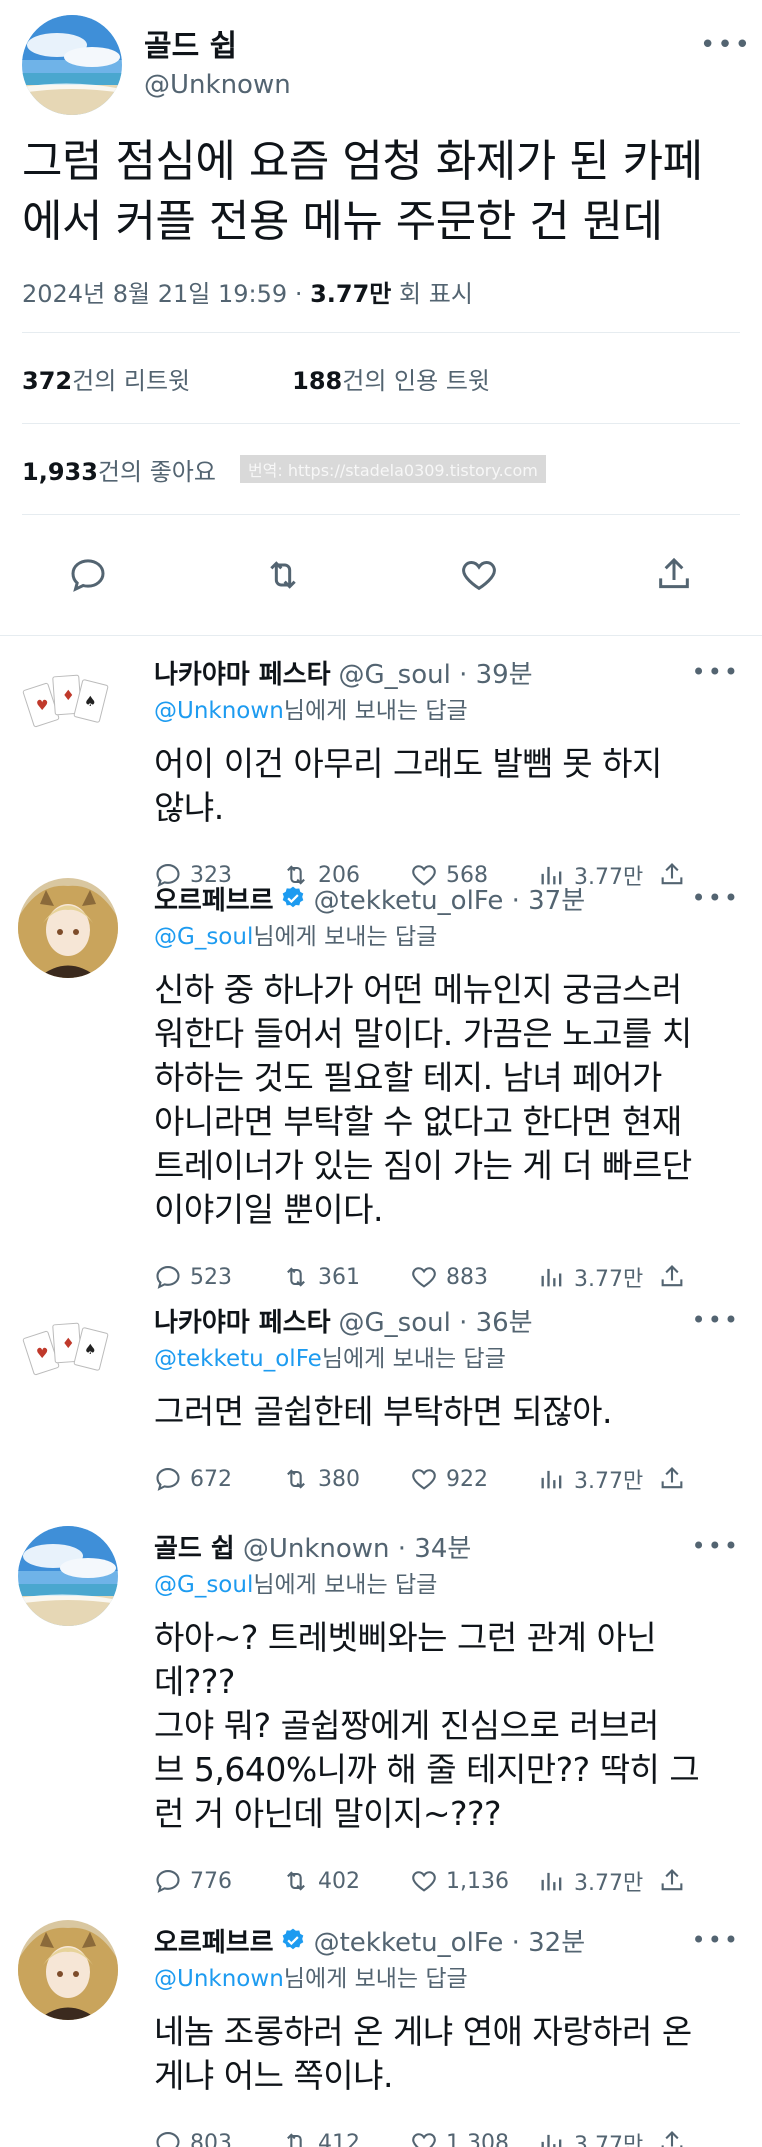  What do you see at coordinates (436, 672) in the screenshot?
I see `reply-author-handle: @G_soul · 39분` at bounding box center [436, 672].